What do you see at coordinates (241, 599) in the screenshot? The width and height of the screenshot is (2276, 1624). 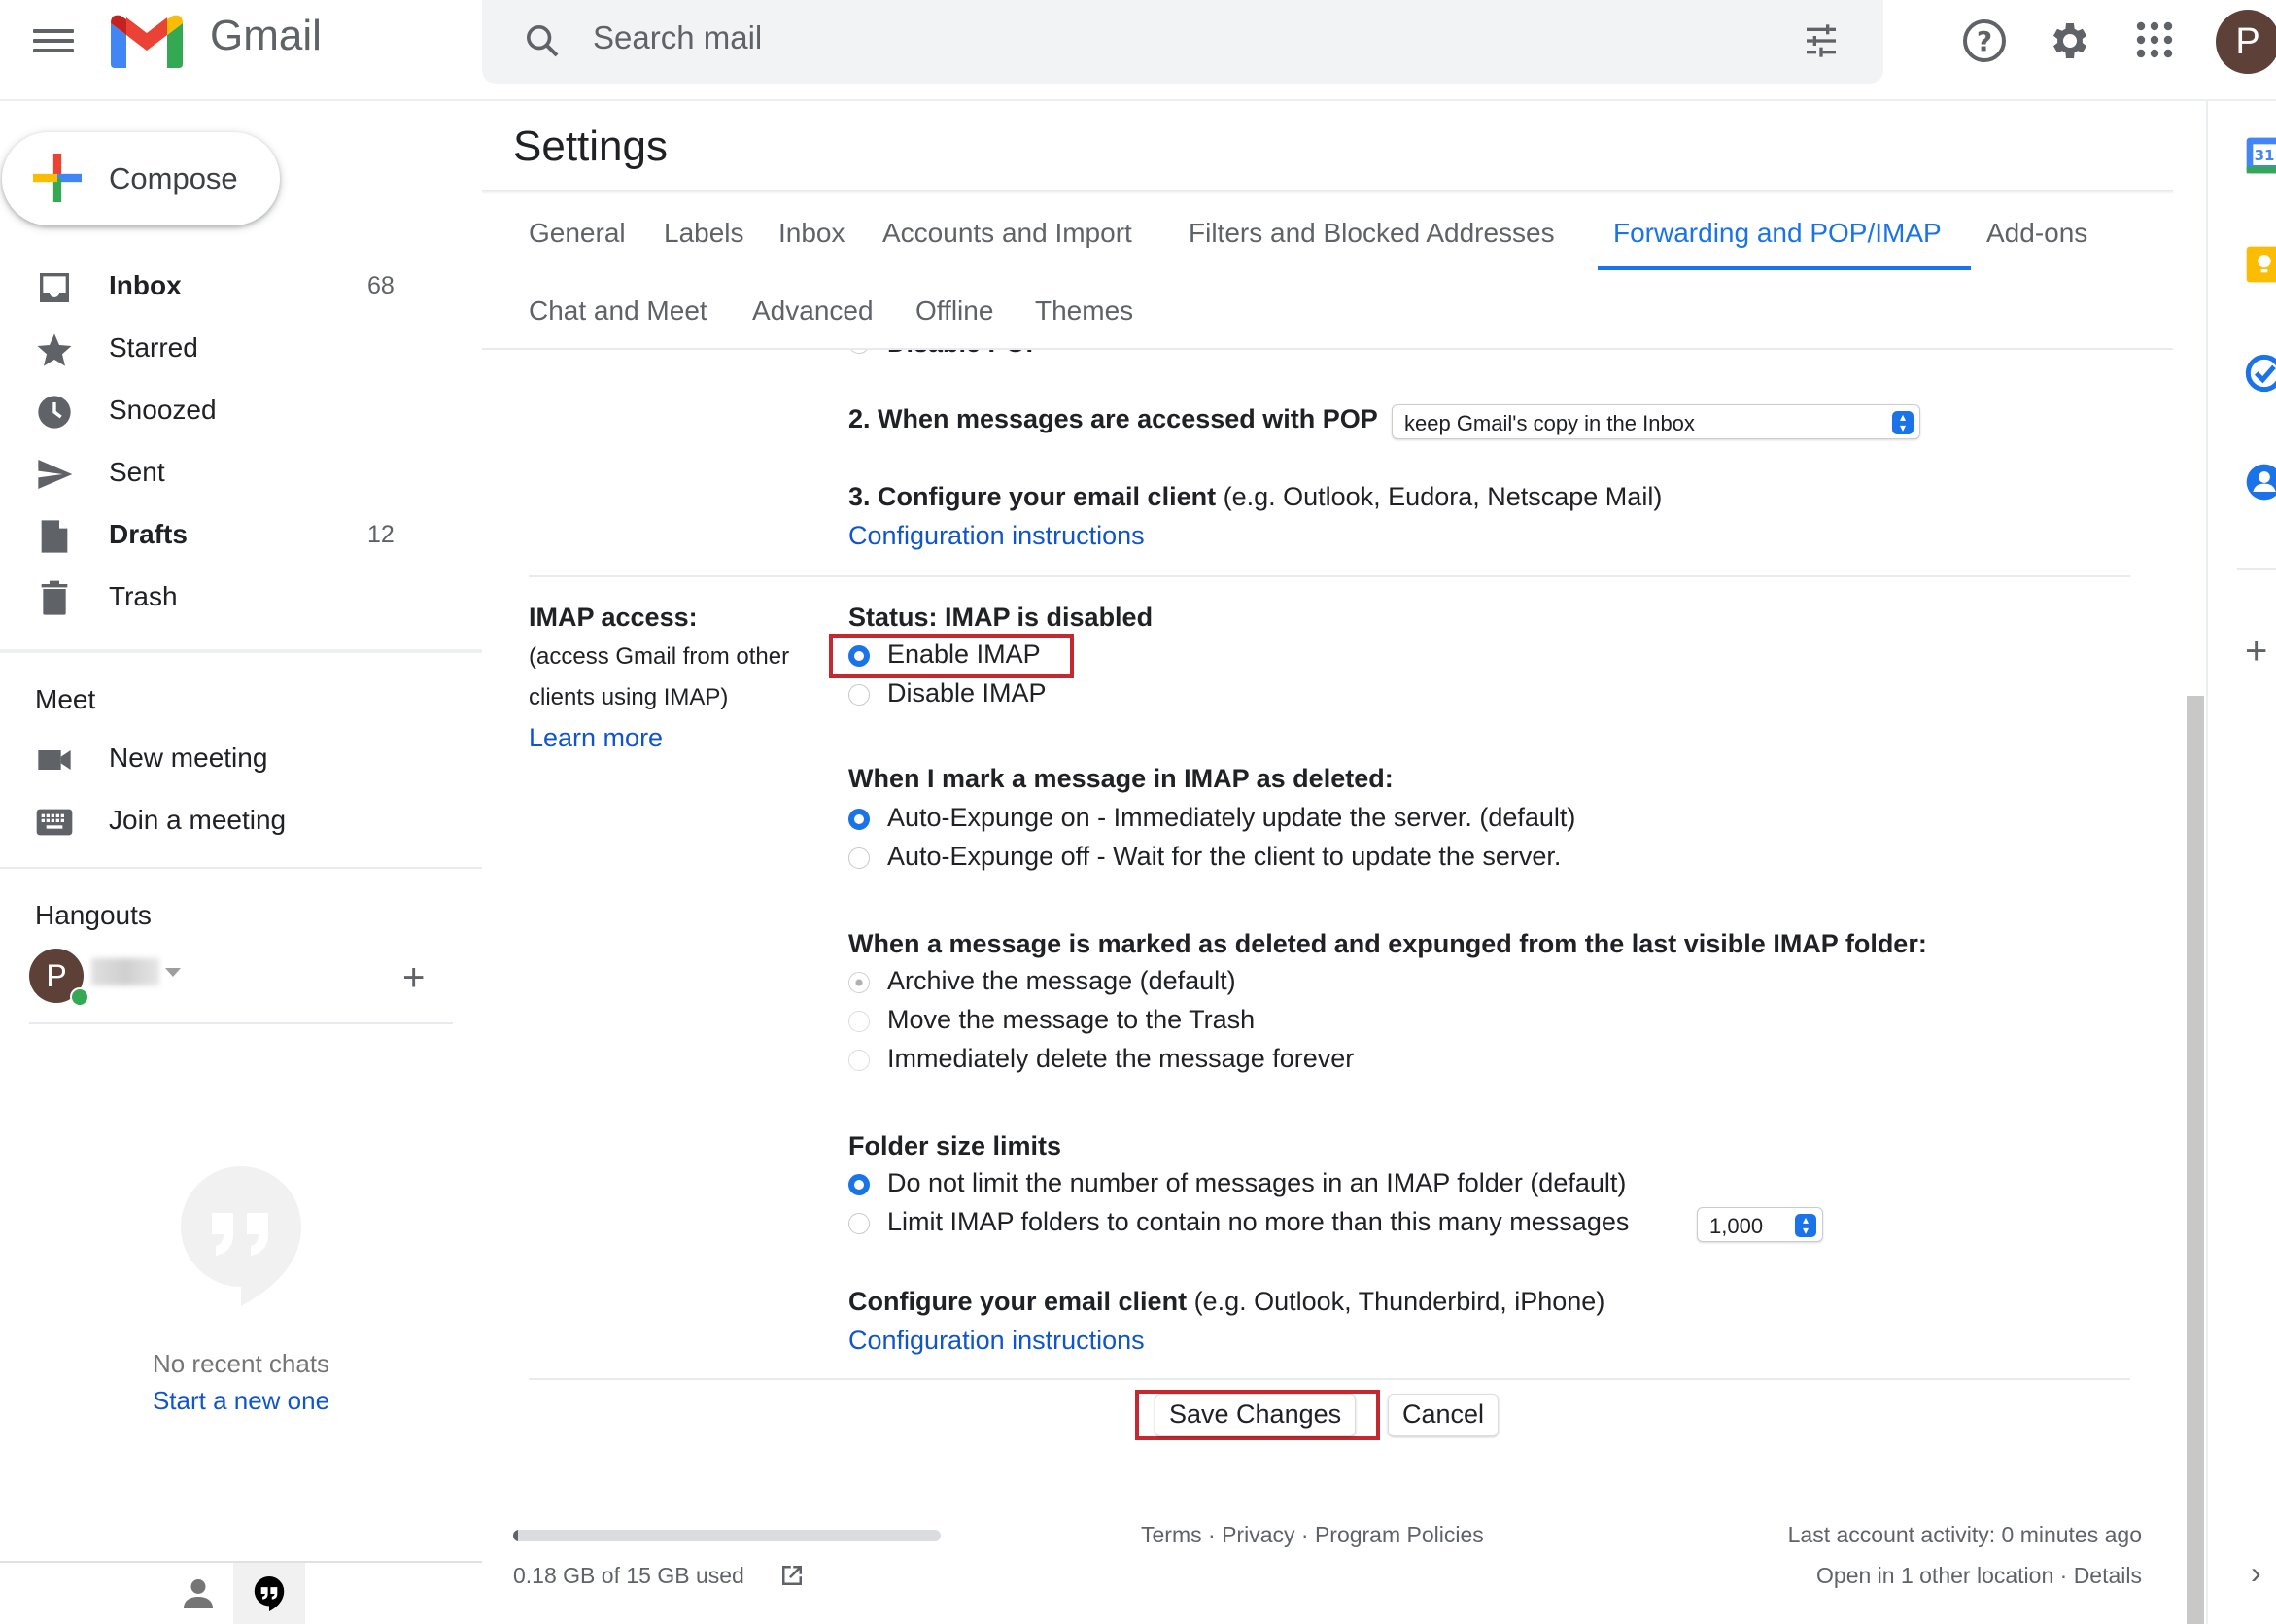 I see `sidebar-item-trash: Trash` at bounding box center [241, 599].